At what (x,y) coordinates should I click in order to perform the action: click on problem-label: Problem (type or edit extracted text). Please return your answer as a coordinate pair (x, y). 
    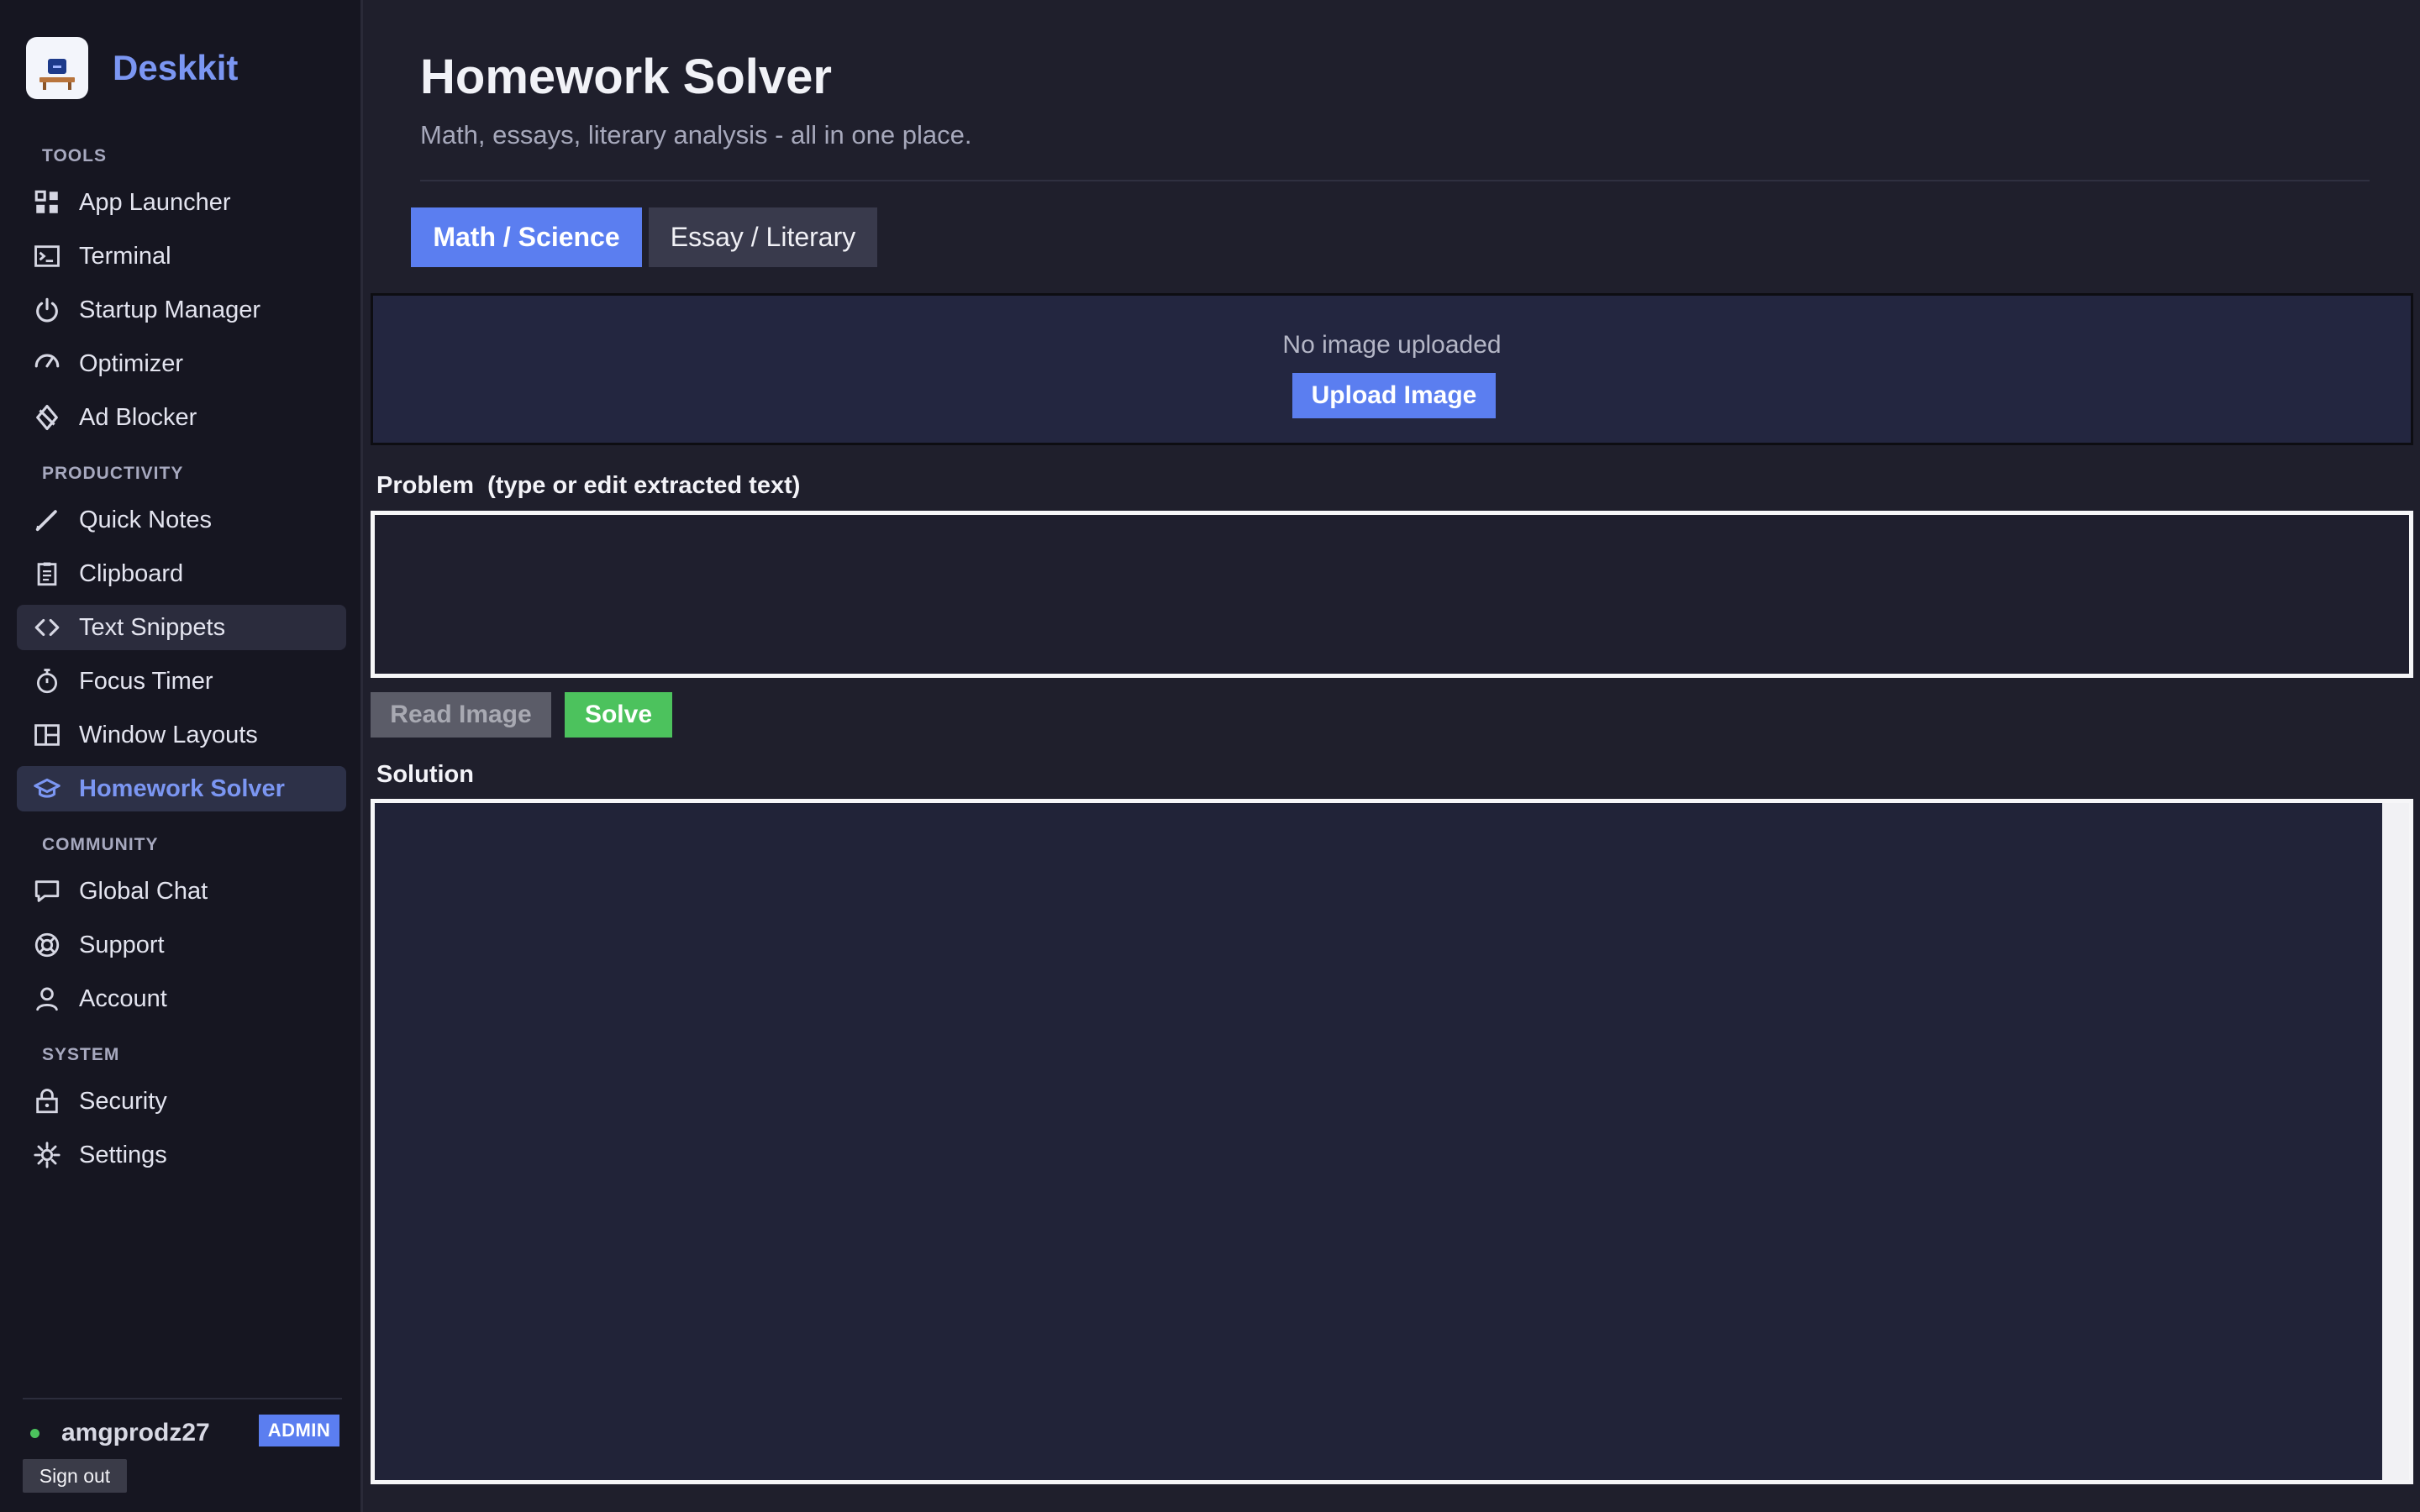
    Looking at the image, I should click on (588, 485).